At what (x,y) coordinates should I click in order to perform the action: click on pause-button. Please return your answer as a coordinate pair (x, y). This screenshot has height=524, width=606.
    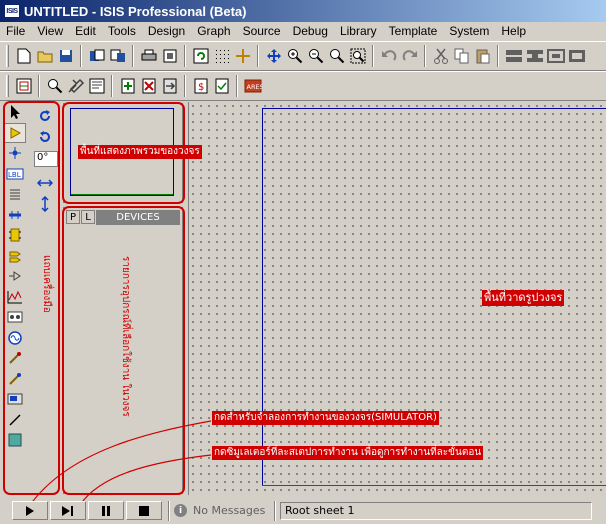
    Looking at the image, I should click on (106, 510).